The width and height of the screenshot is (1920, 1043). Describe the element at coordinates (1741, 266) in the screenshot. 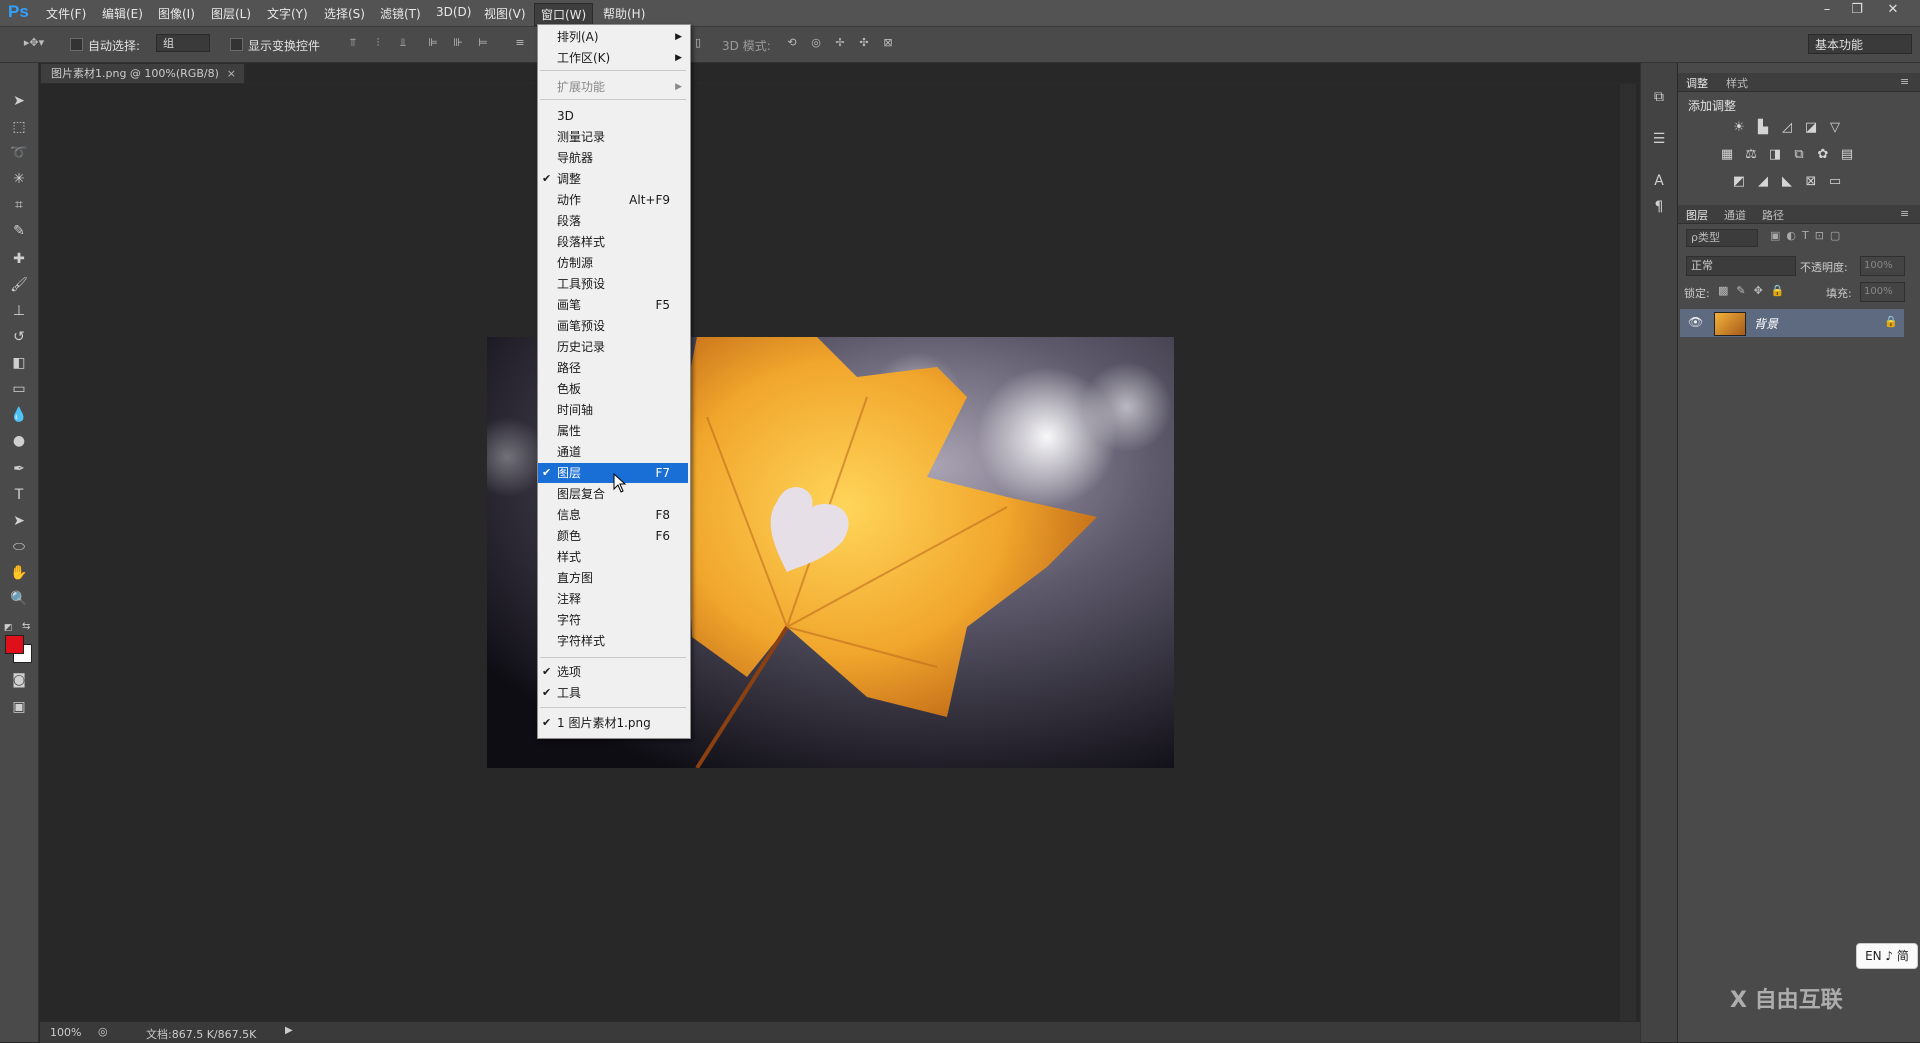

I see `blend-mode-select: 正常` at that location.